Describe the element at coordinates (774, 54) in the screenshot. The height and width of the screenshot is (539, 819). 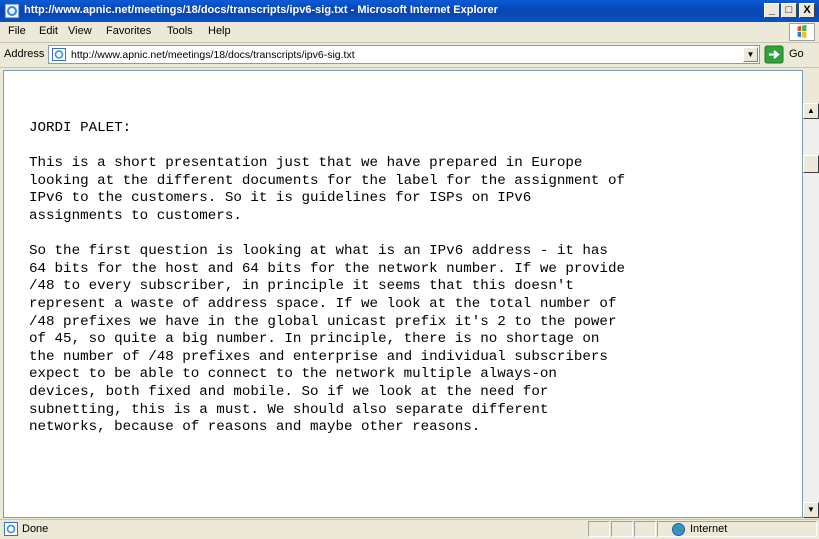
I see `go-arrow-icon` at that location.